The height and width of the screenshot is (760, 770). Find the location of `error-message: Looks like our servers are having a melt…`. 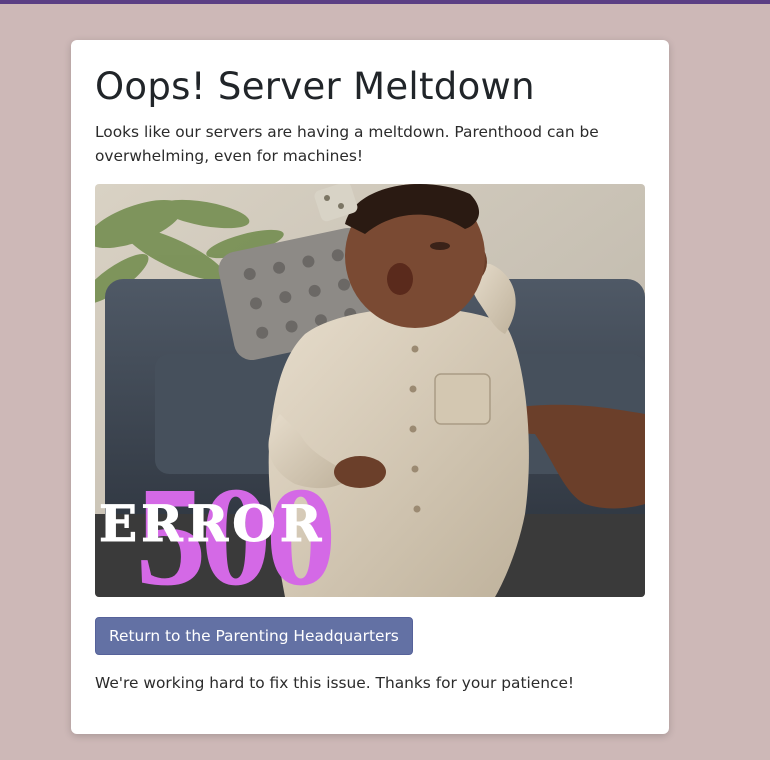

error-message: Looks like our servers are having a melt… is located at coordinates (347, 144).